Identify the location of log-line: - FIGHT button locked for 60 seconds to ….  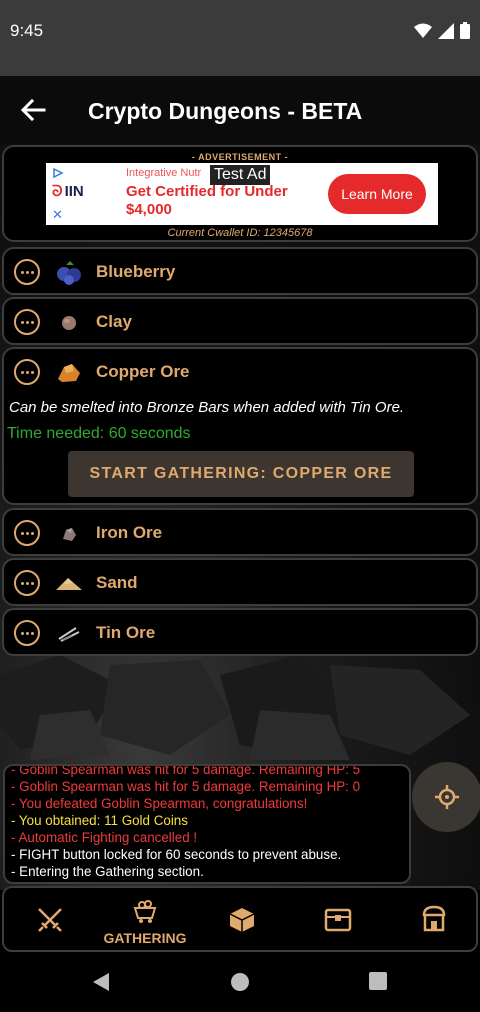
(176, 854).